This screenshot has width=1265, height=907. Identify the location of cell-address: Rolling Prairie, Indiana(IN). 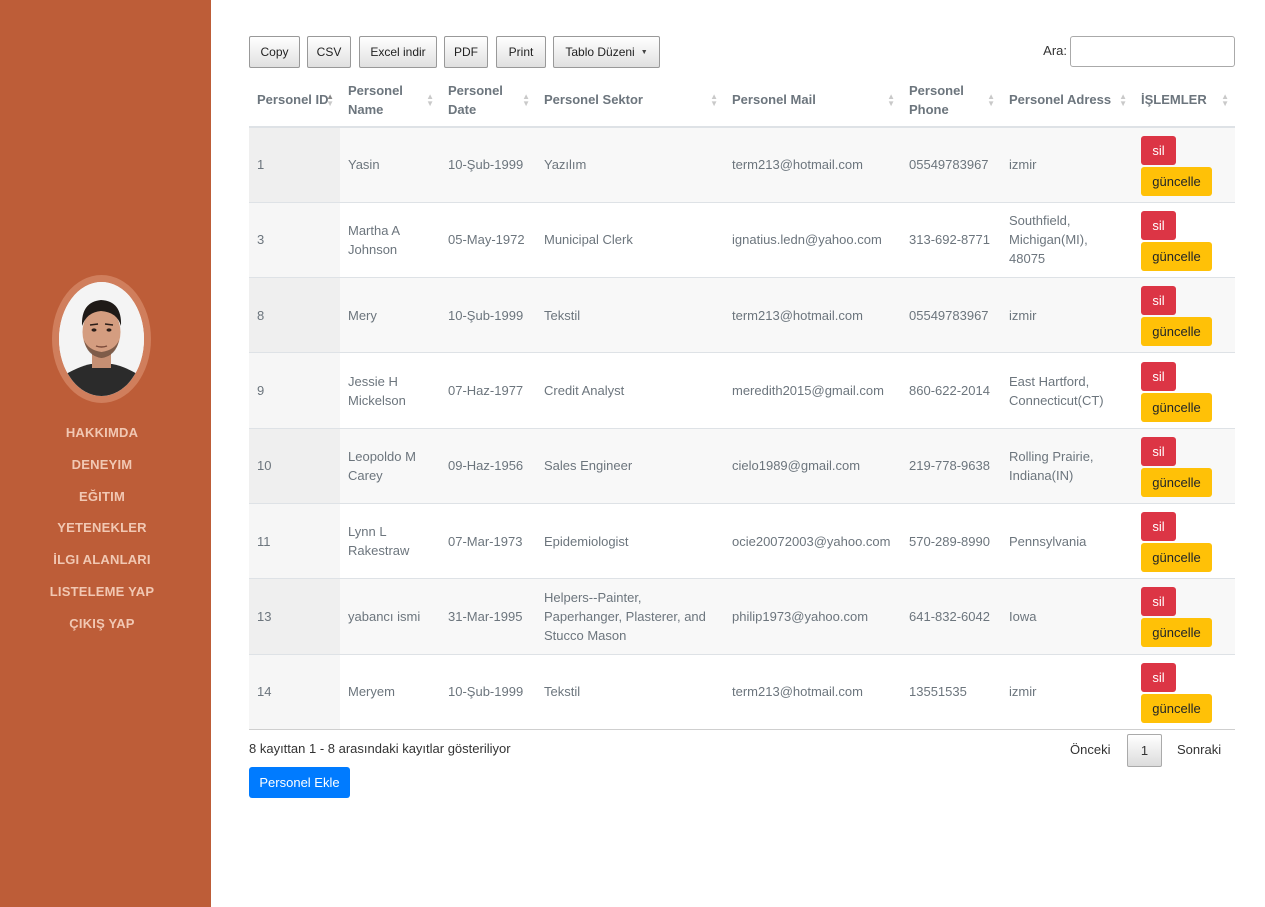
(1067, 465).